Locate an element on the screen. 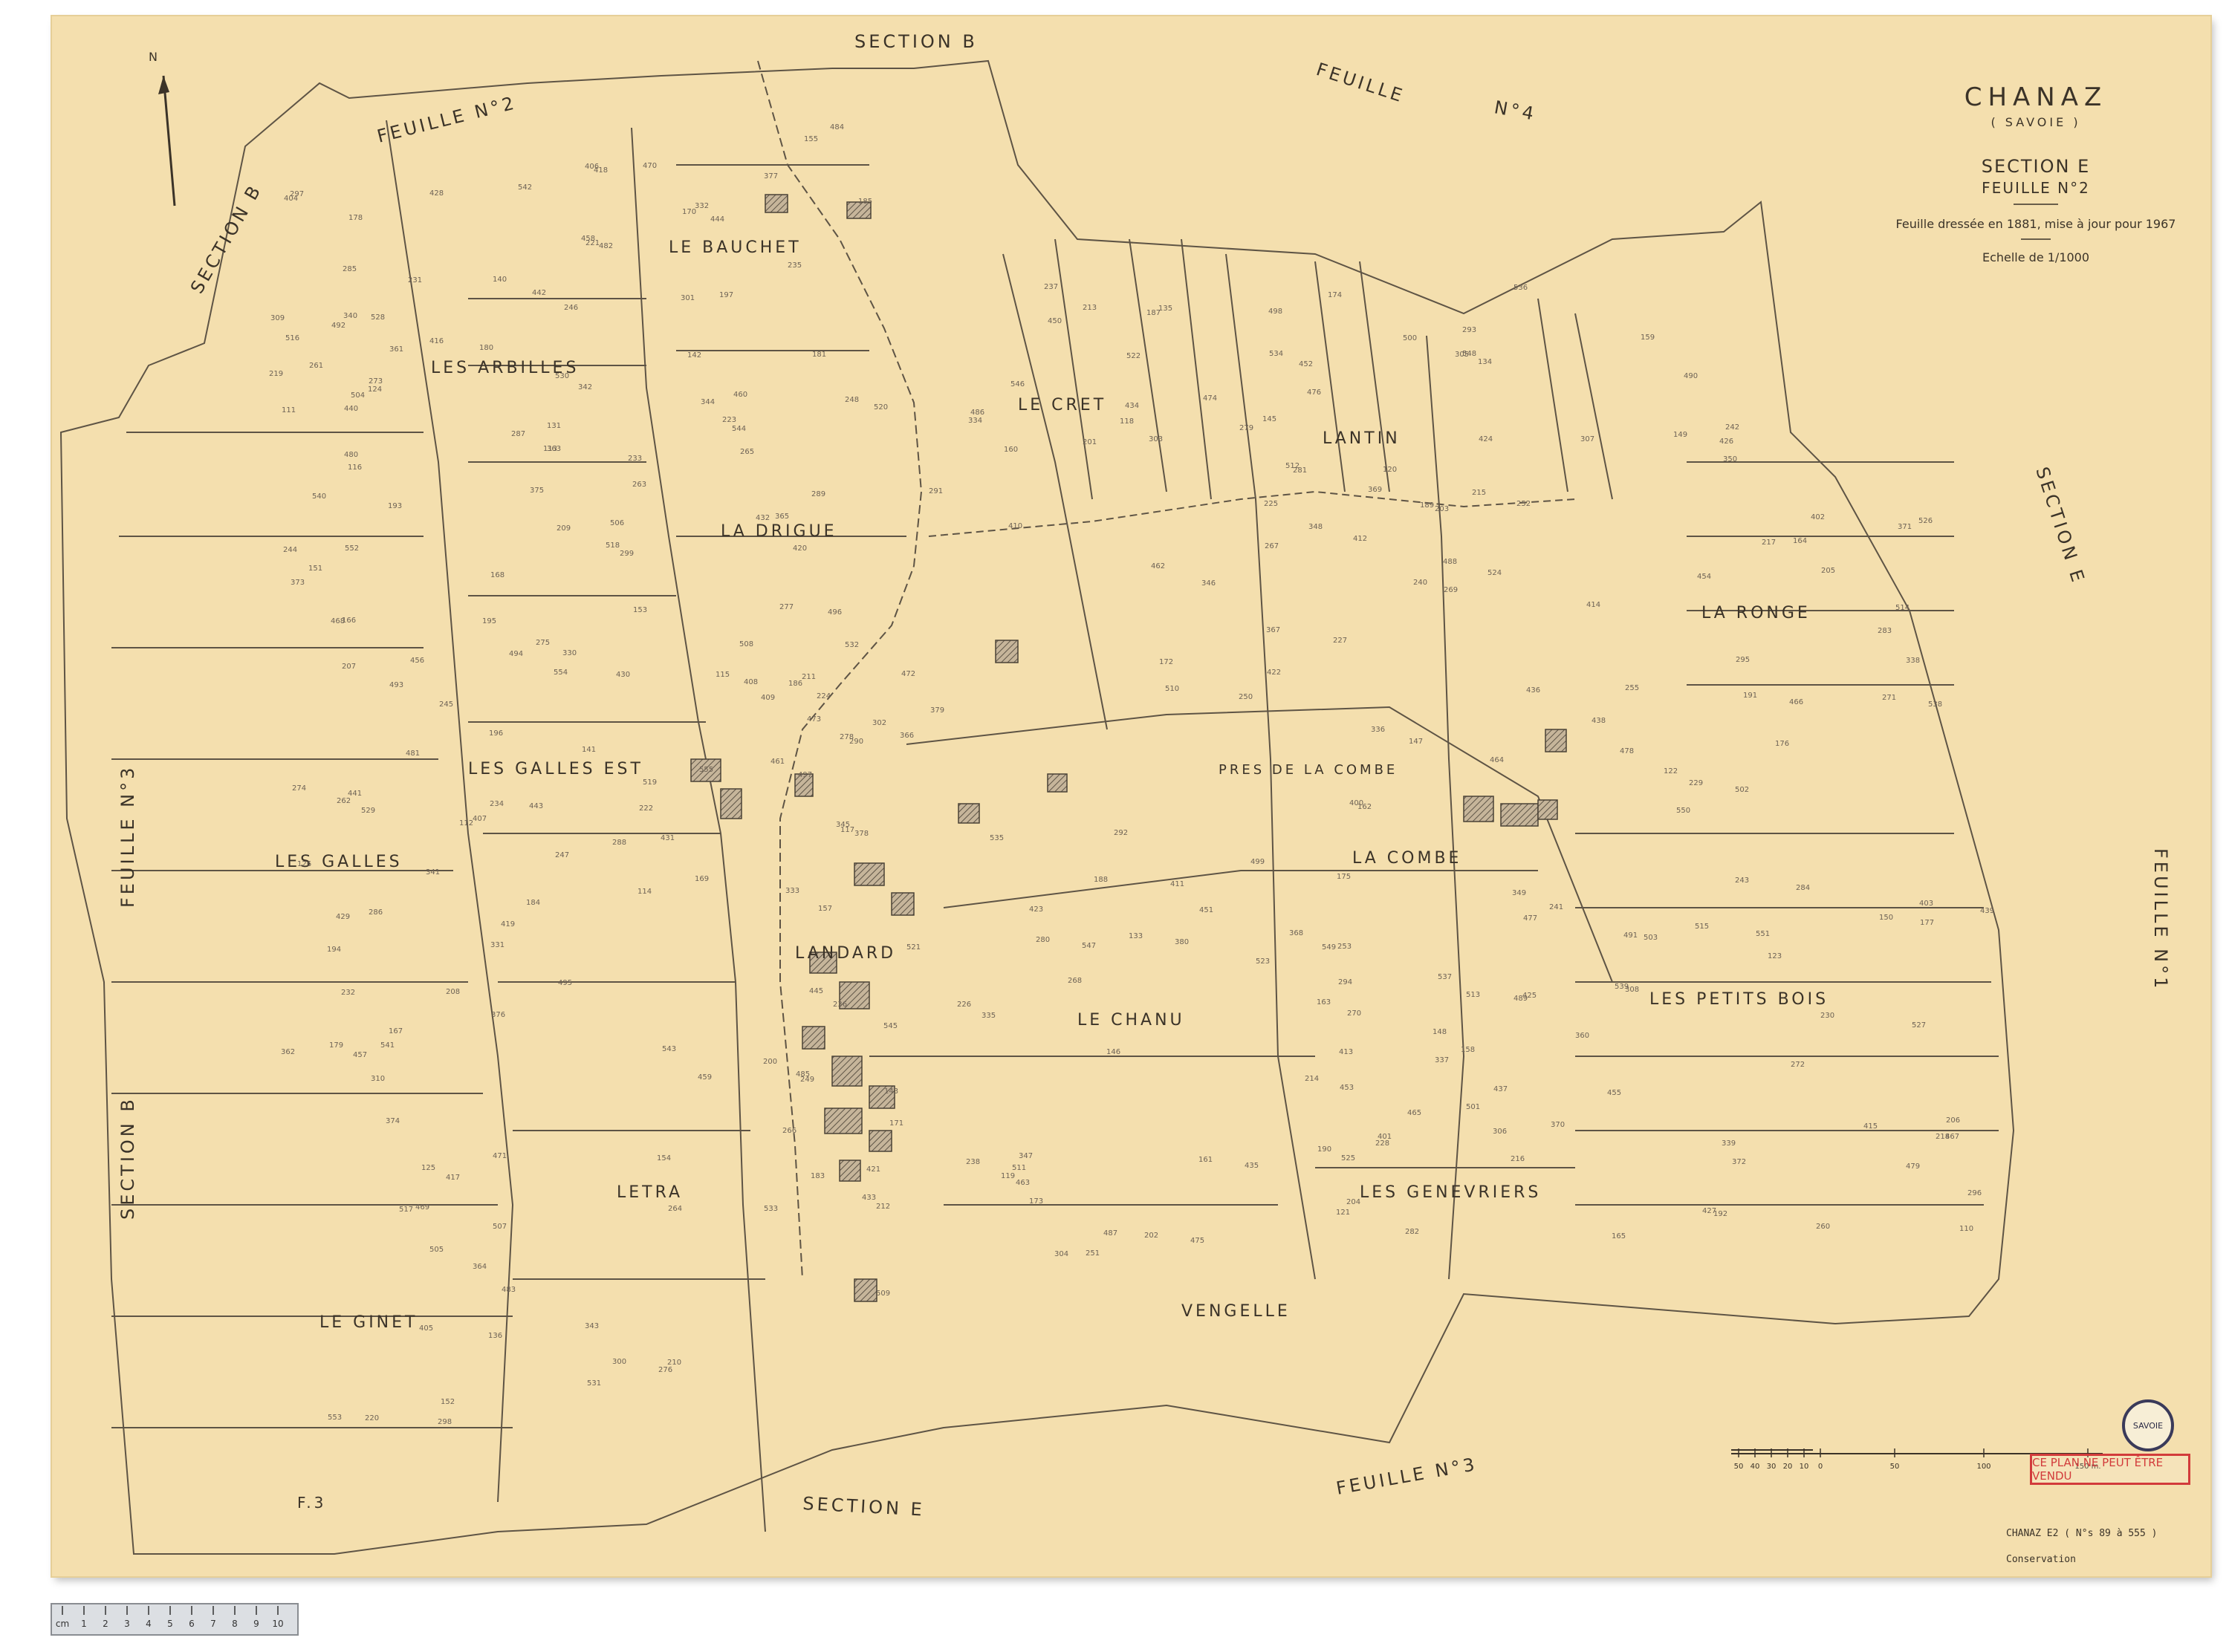 This screenshot has height=1652, width=2229. locality-les-galles: LES GALLES is located at coordinates (339, 862).